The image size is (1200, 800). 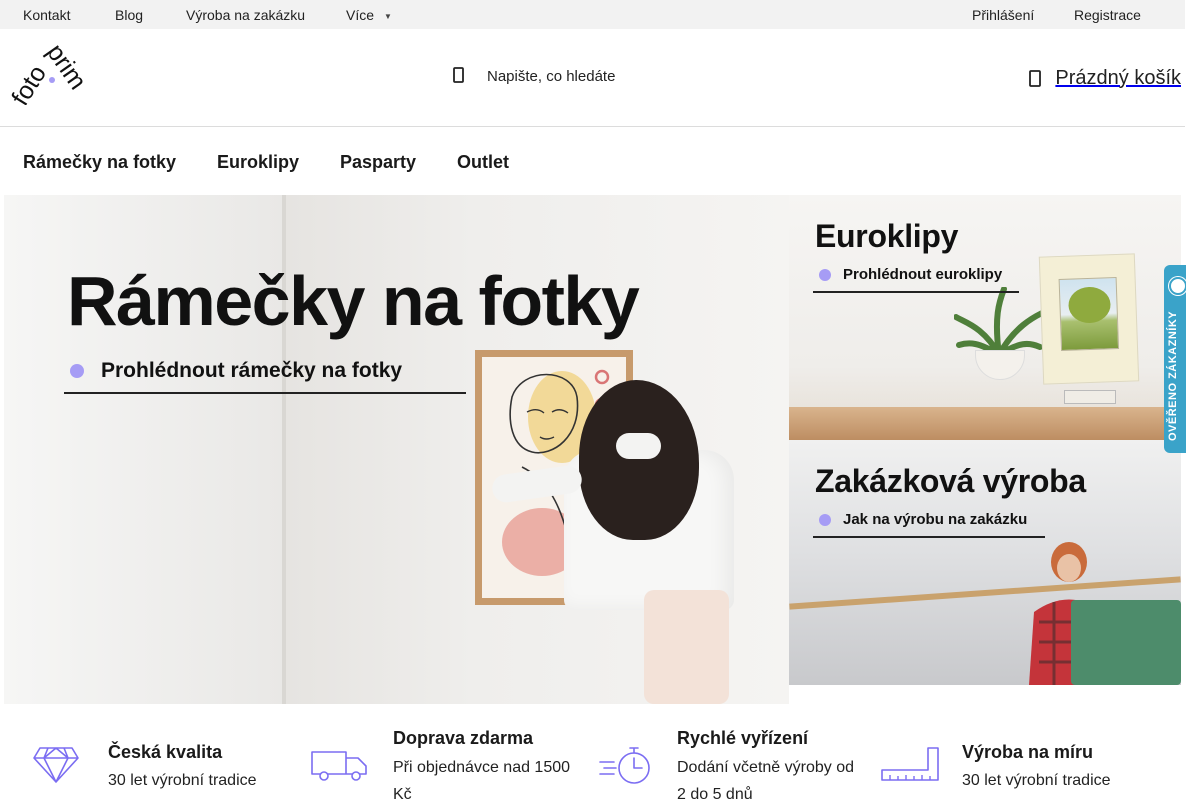 I want to click on verified-customers-badge: OVĚŘENO ZÁKAZNÍKY, so click(x=1175, y=359).